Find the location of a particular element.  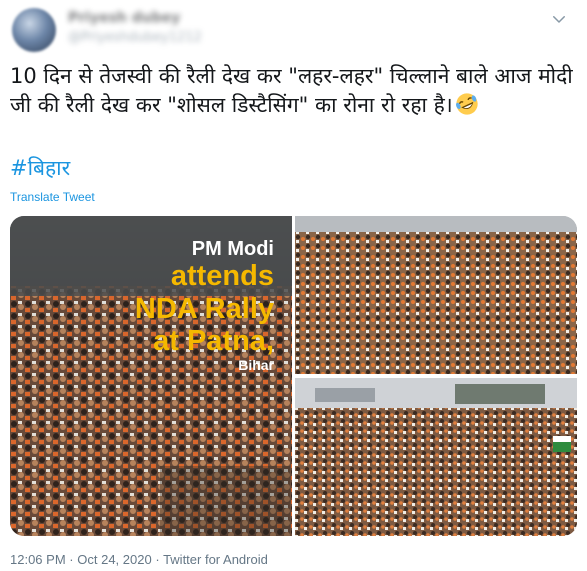

tweet-date: Oct 24, 2020 is located at coordinates (114, 559).